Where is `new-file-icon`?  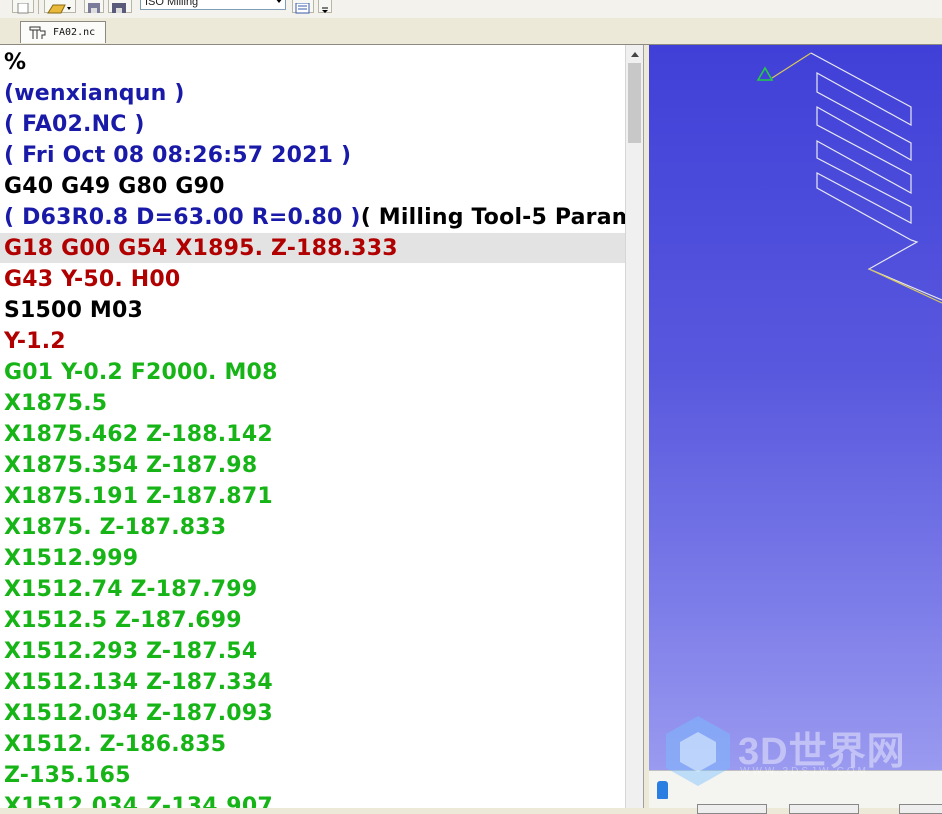
new-file-icon is located at coordinates (23, 7).